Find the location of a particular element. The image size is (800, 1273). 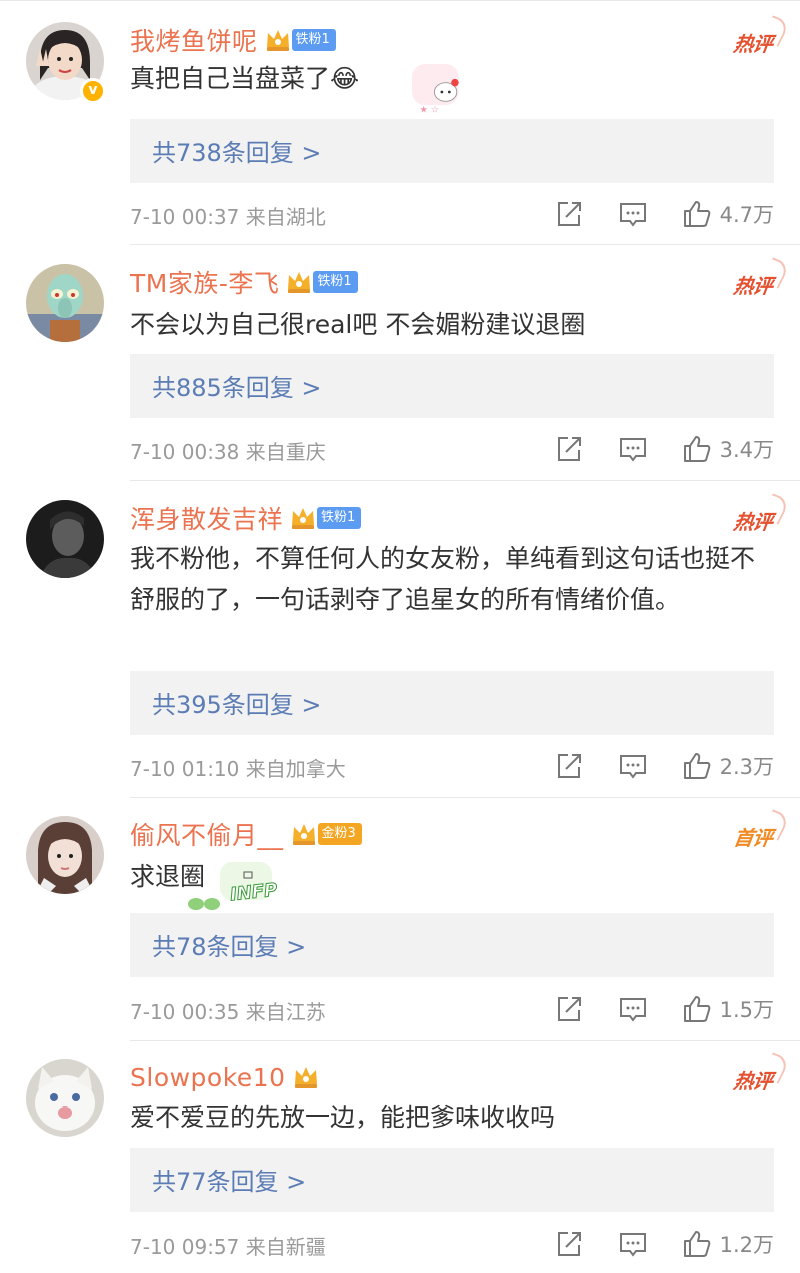

replies-link: 共78条回复 > is located at coordinates (452, 945).